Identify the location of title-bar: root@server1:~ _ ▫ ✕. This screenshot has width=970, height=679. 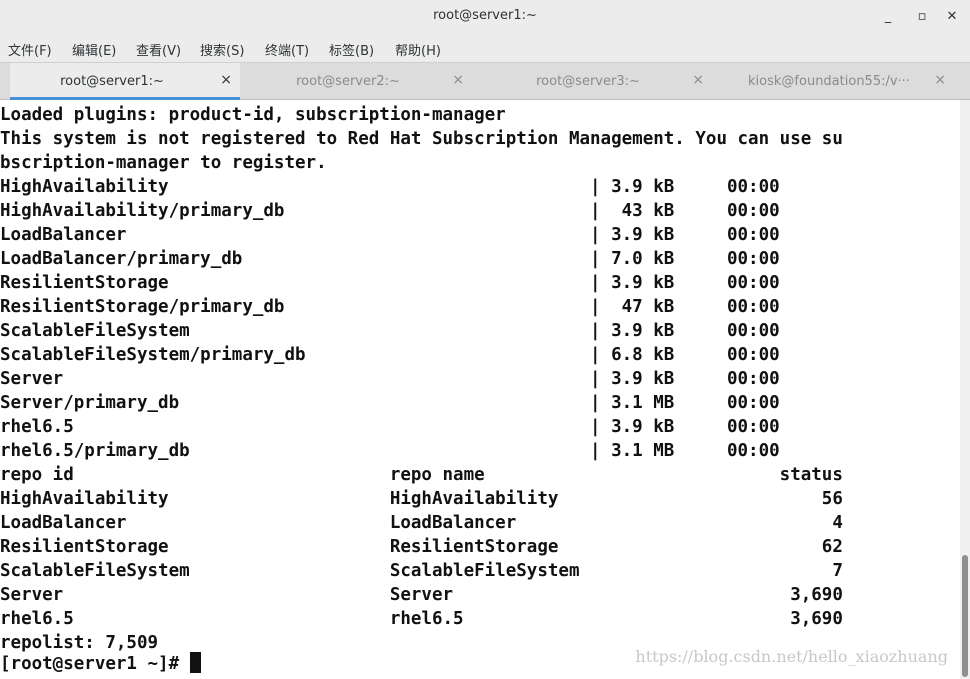
(485, 17).